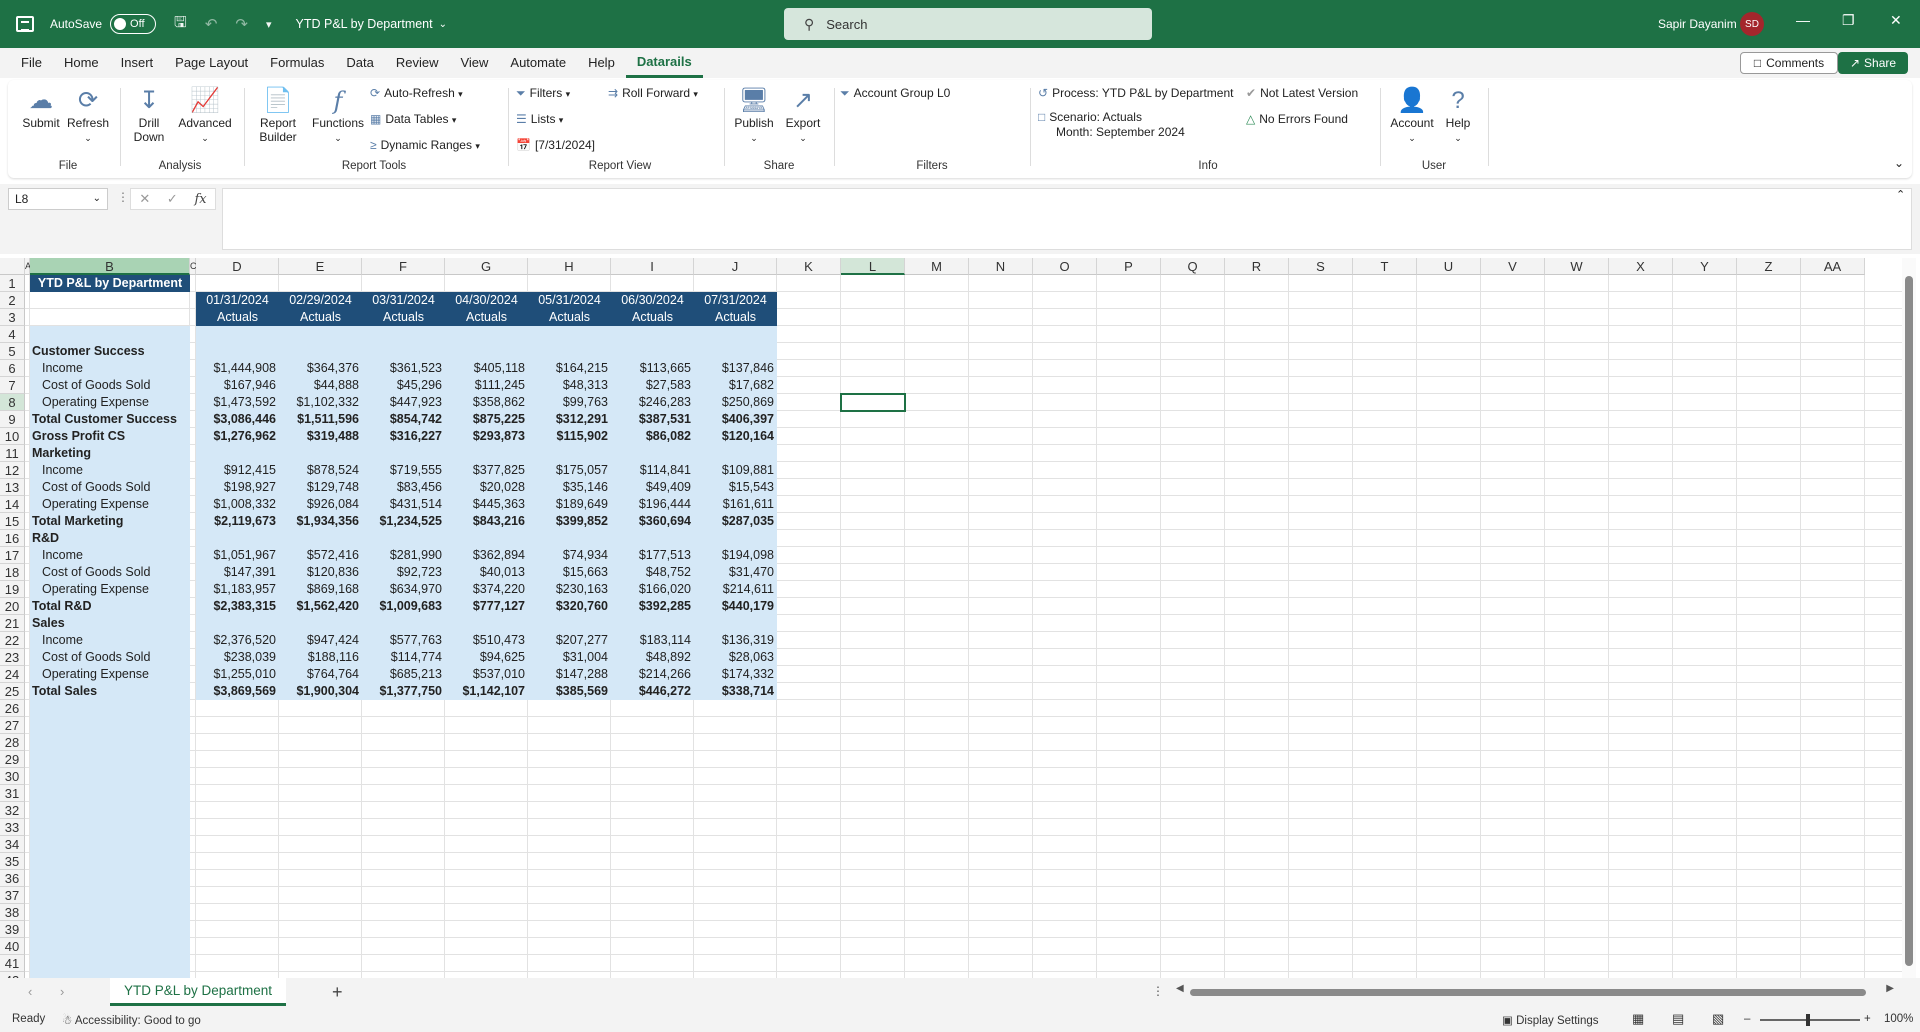  Describe the element at coordinates (735, 487) in the screenshot. I see `value-cell: $15,543` at that location.